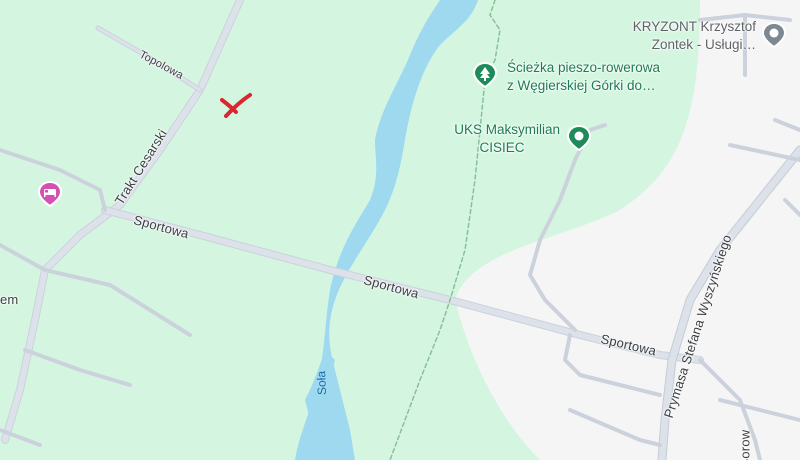  What do you see at coordinates (745, 444) in the screenshot?
I see `road-label-borow: Borow` at bounding box center [745, 444].